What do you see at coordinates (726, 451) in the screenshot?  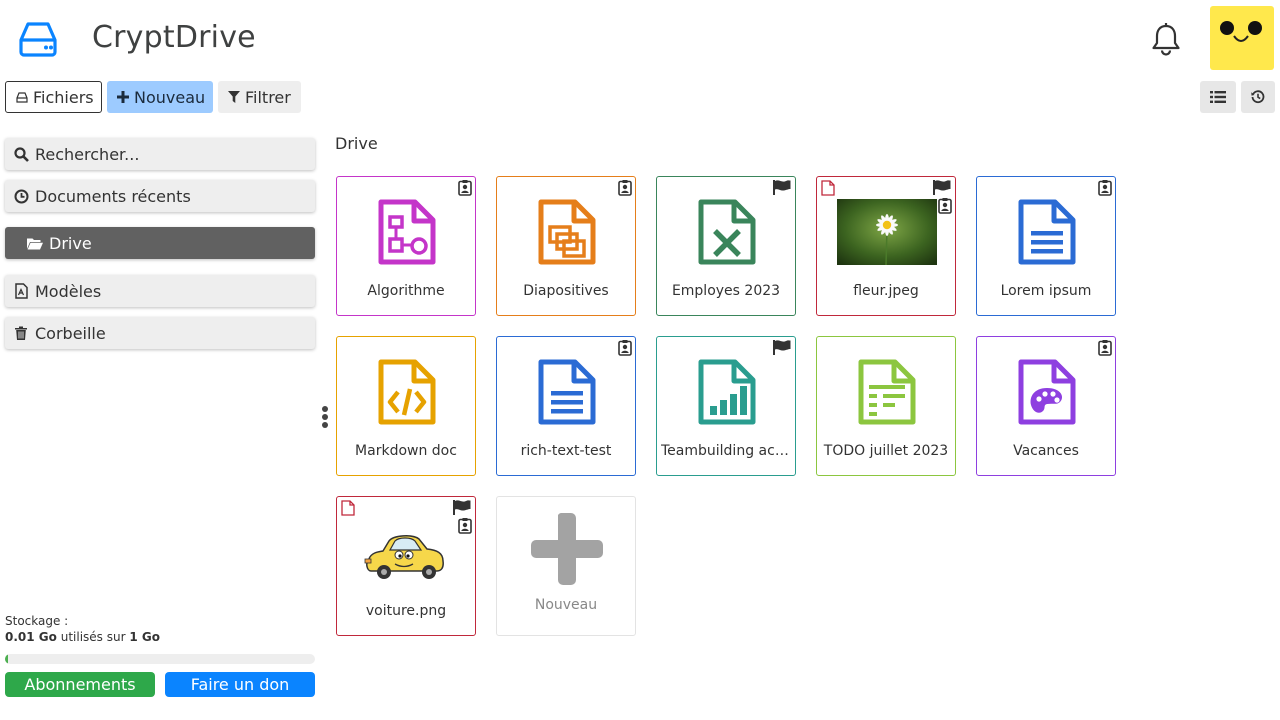 I see `file-name: Teambuilding activities` at bounding box center [726, 451].